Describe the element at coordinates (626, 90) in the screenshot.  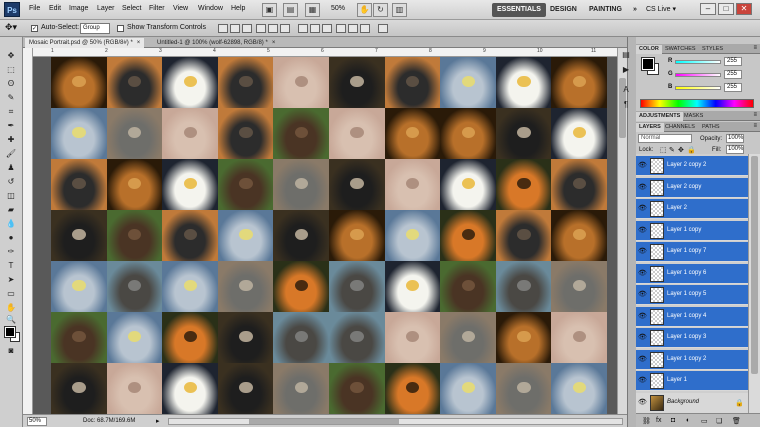
I see `character-panel-icon: A` at that location.